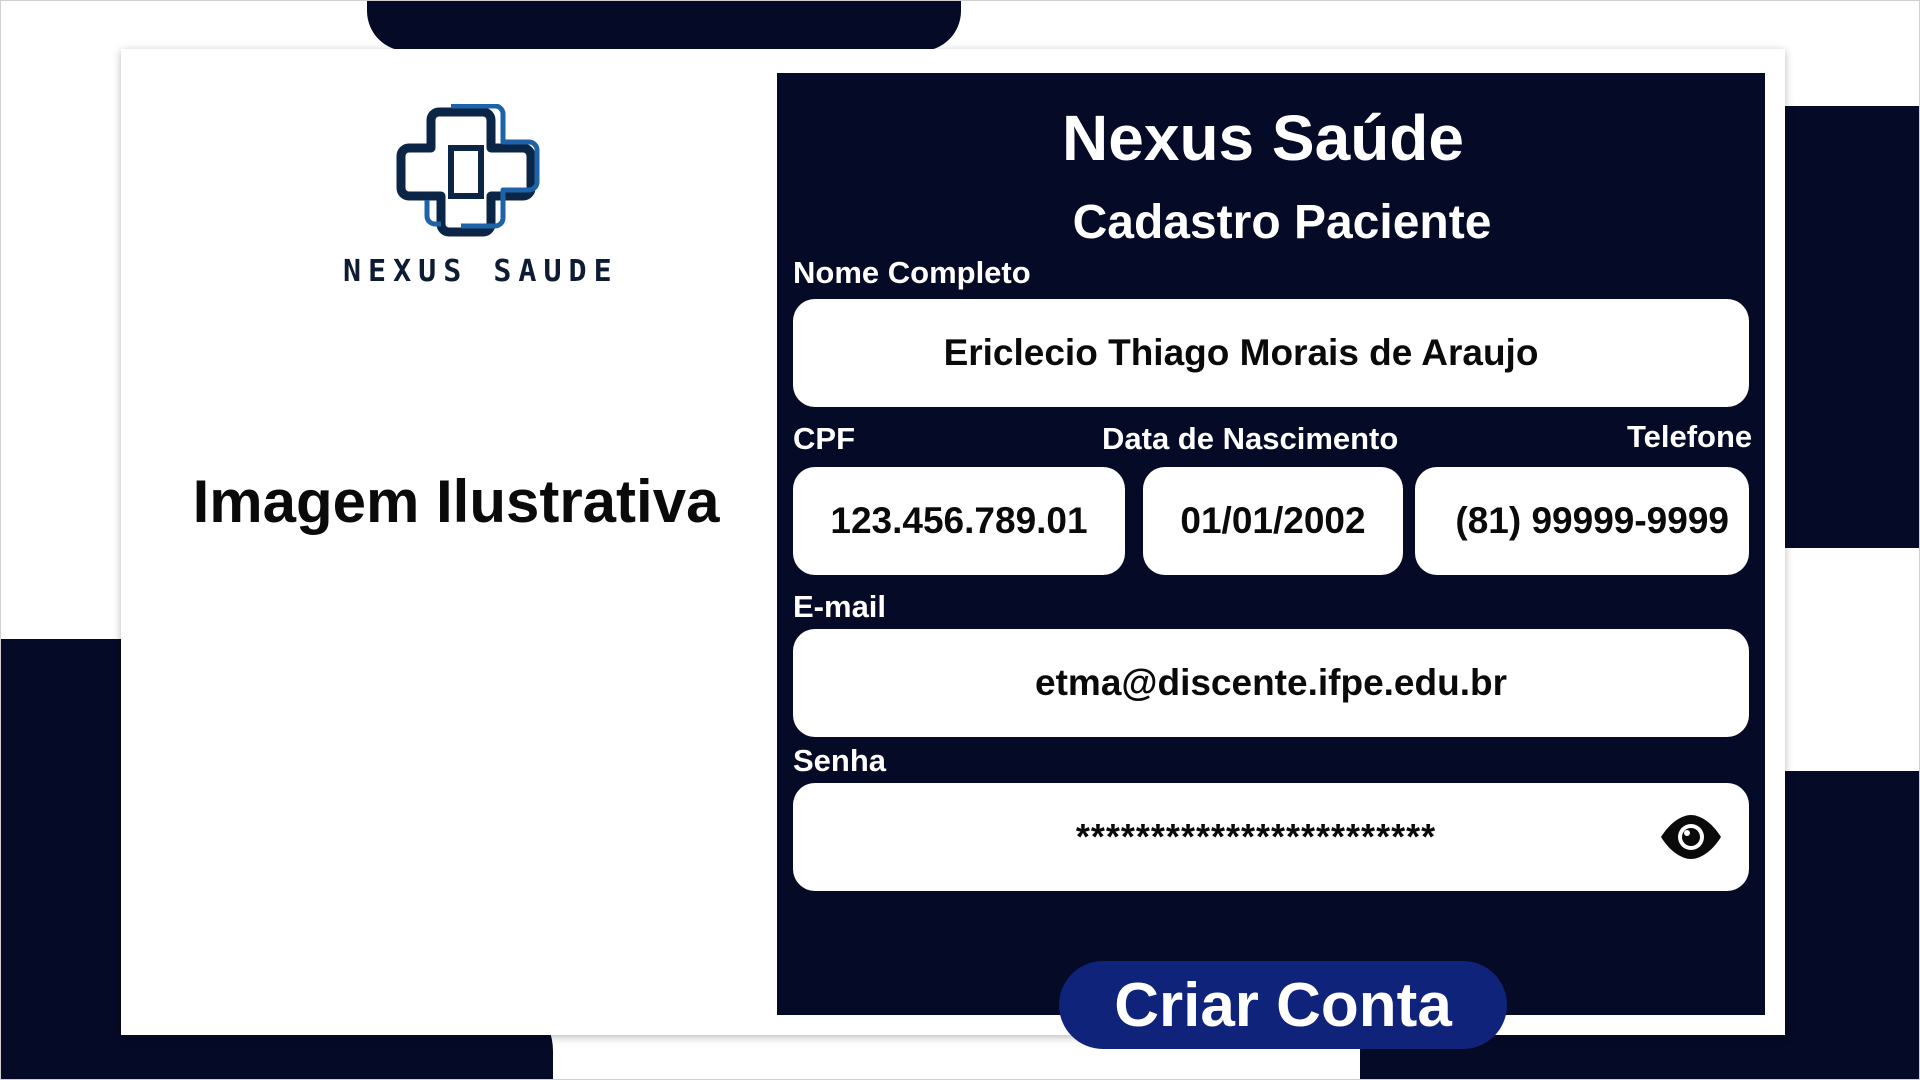  I want to click on phone-field: (81) 99999-9999, so click(1582, 521).